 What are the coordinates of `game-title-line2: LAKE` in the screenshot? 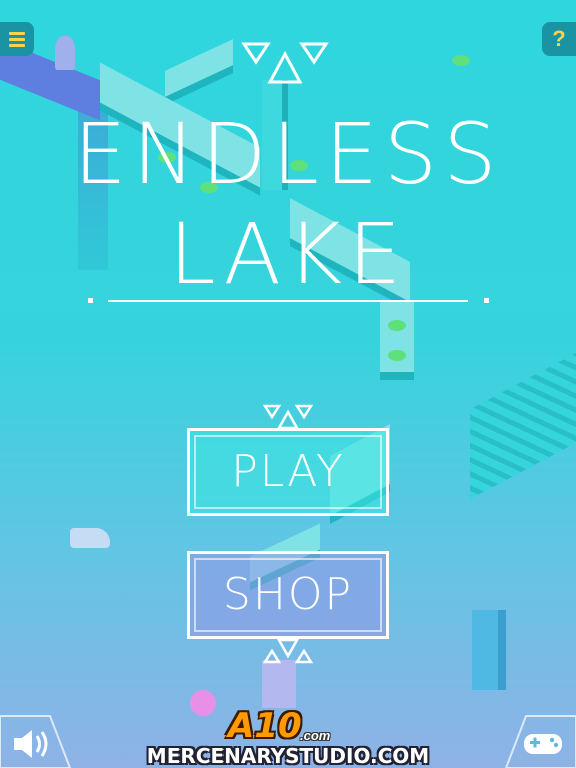 It's located at (288, 254).